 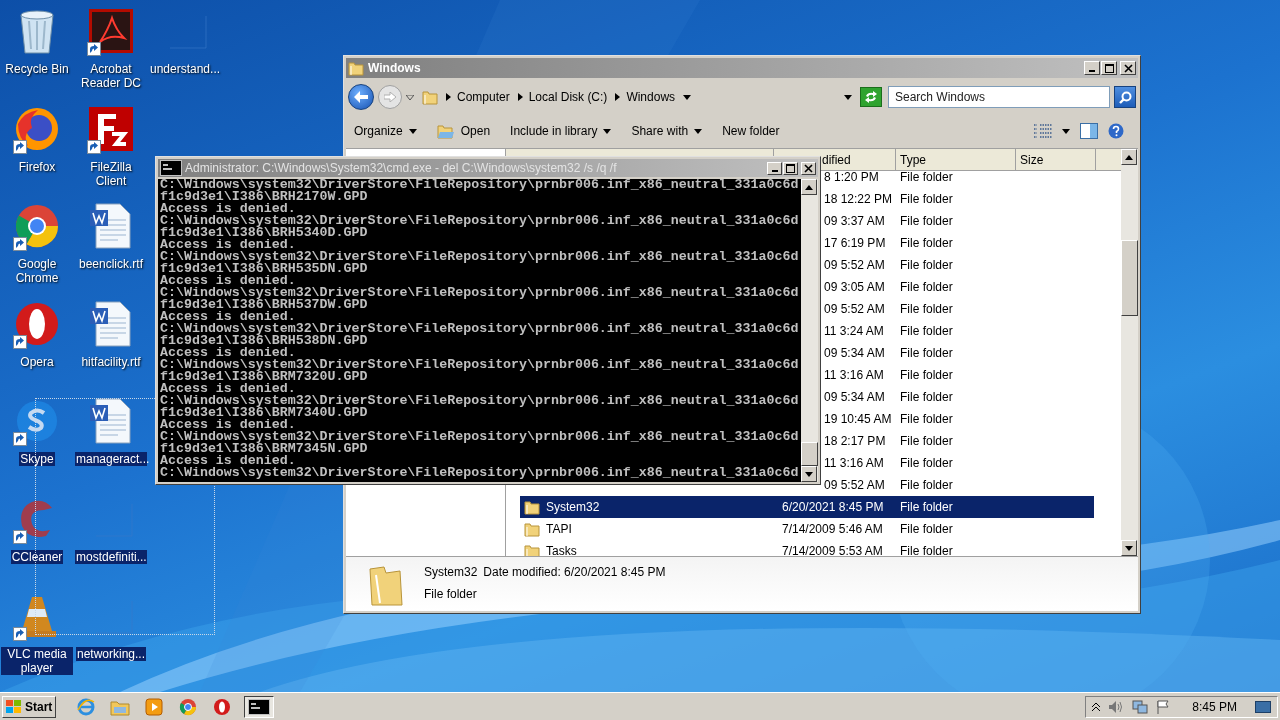 What do you see at coordinates (751, 131) in the screenshot?
I see `toolbar-button: New folder` at bounding box center [751, 131].